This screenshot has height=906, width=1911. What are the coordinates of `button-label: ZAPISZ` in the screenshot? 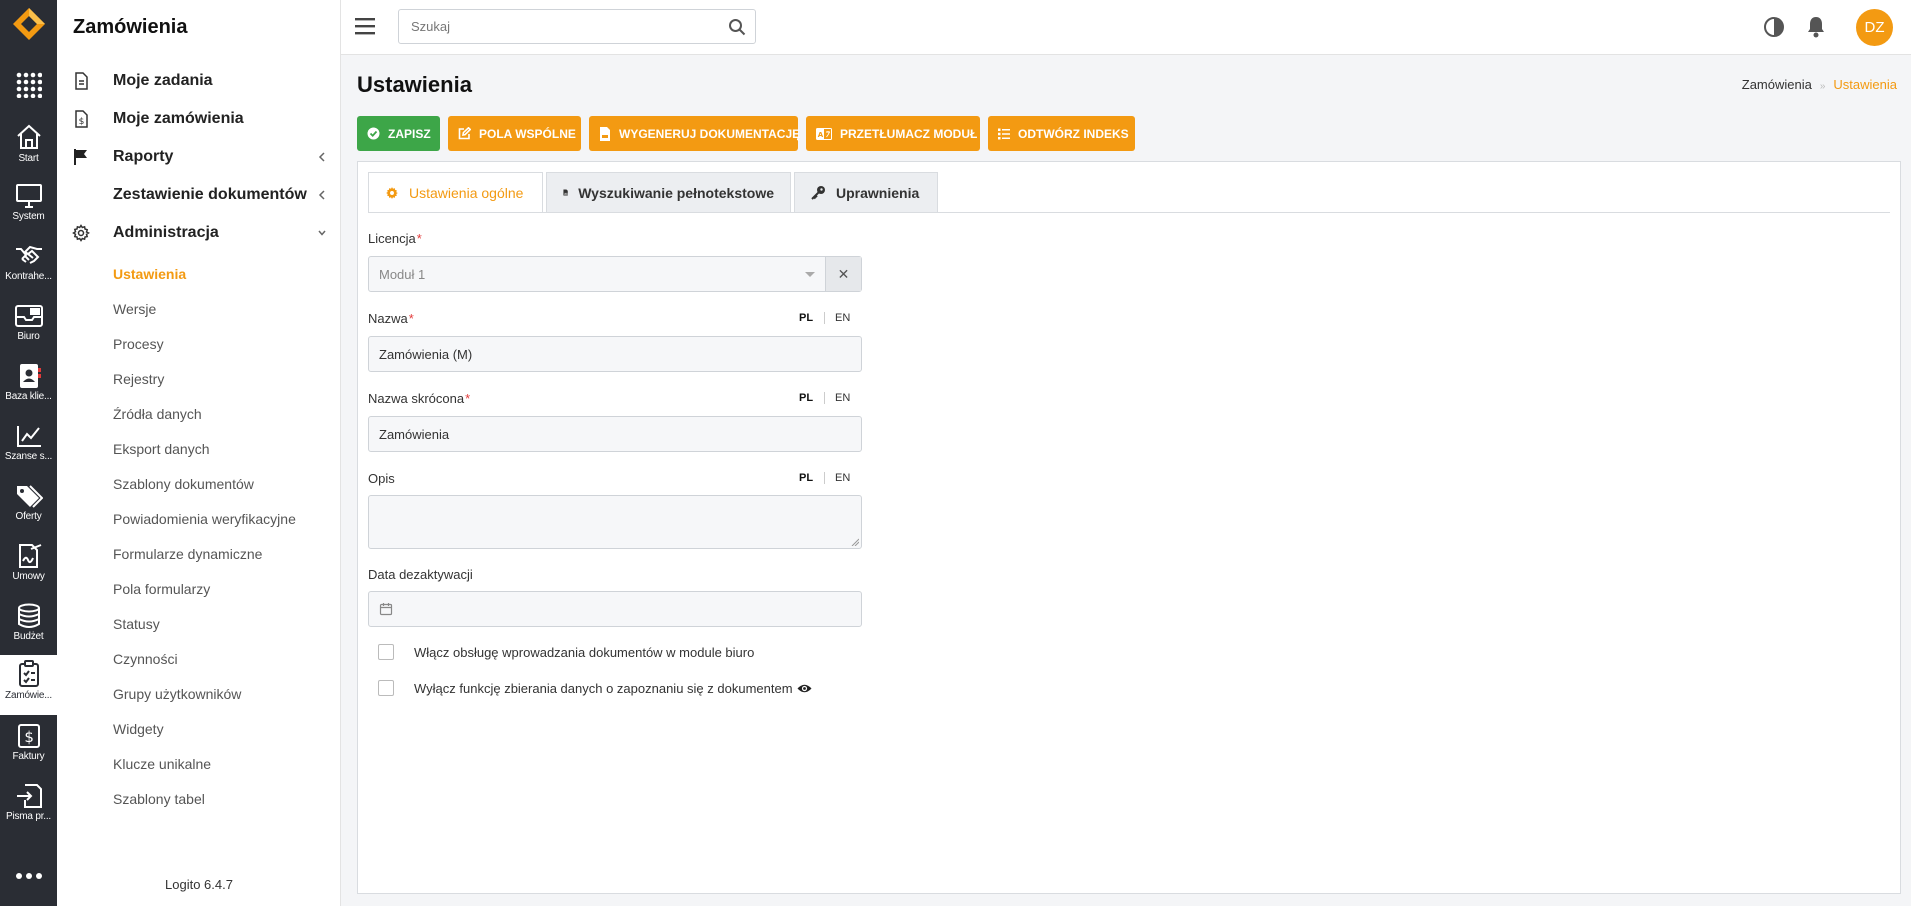 It's located at (409, 133).